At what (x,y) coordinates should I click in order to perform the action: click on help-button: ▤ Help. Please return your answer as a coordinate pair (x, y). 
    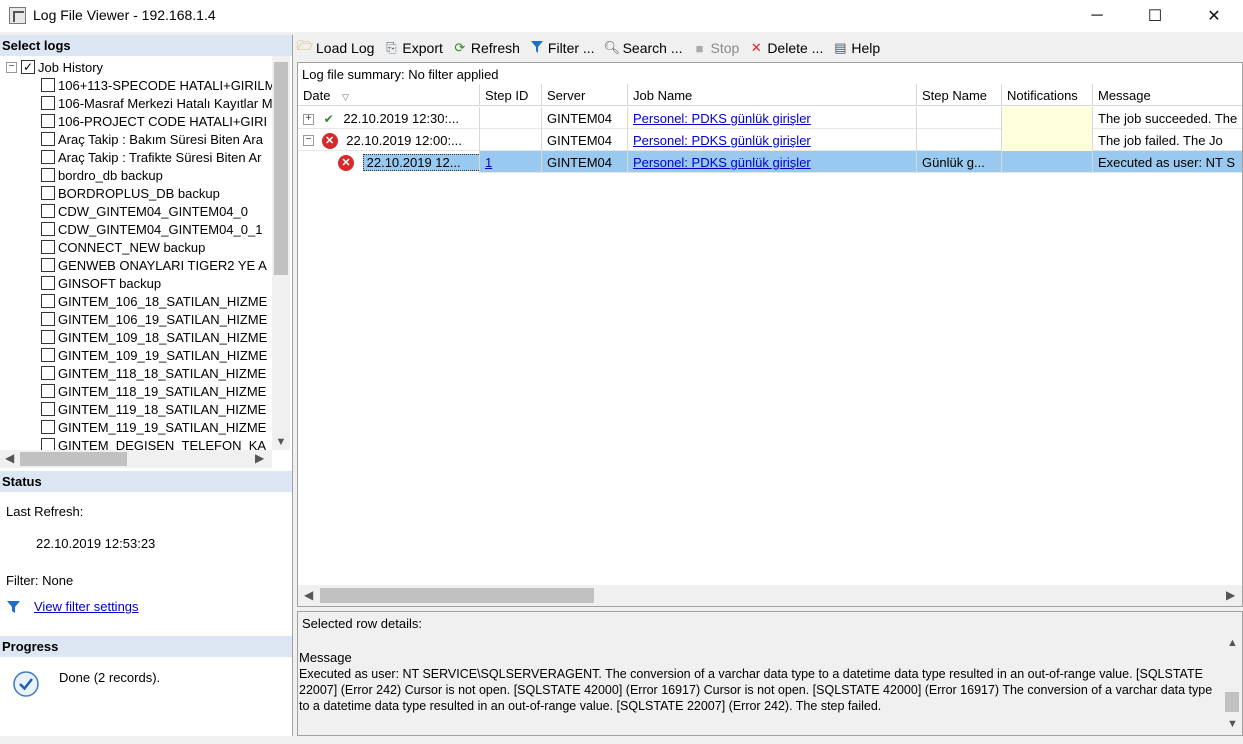
    Looking at the image, I should click on (856, 48).